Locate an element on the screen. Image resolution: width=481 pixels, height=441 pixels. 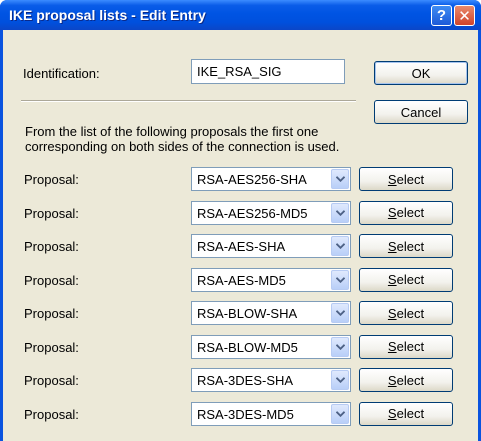
help-button: ? is located at coordinates (441, 15).